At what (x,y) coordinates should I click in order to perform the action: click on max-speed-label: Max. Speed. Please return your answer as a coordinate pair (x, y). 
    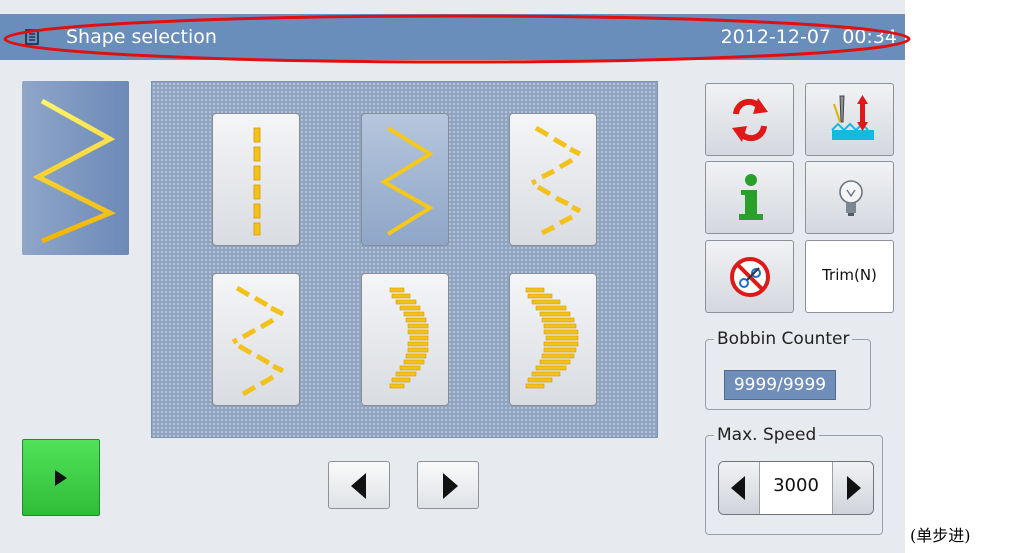
    Looking at the image, I should click on (767, 435).